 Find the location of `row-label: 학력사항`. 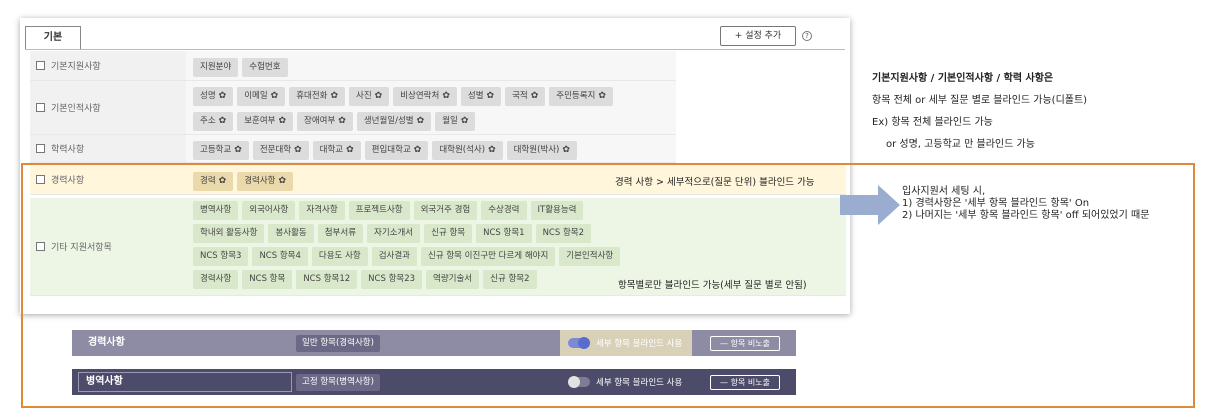

row-label: 학력사항 is located at coordinates (68, 150).